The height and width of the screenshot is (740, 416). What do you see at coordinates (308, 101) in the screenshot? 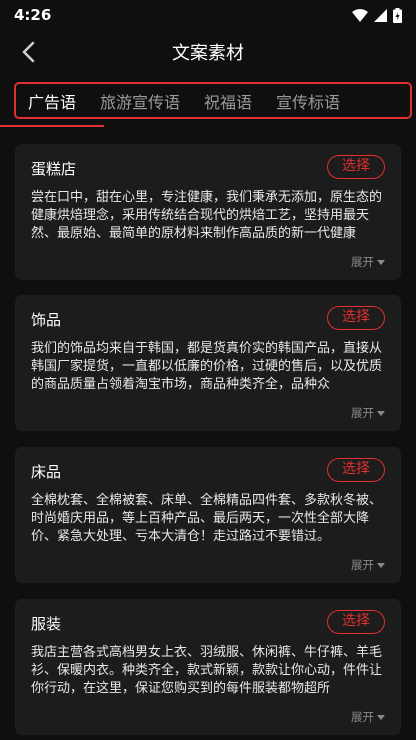
I see `tab-slogan: 宣传标语` at bounding box center [308, 101].